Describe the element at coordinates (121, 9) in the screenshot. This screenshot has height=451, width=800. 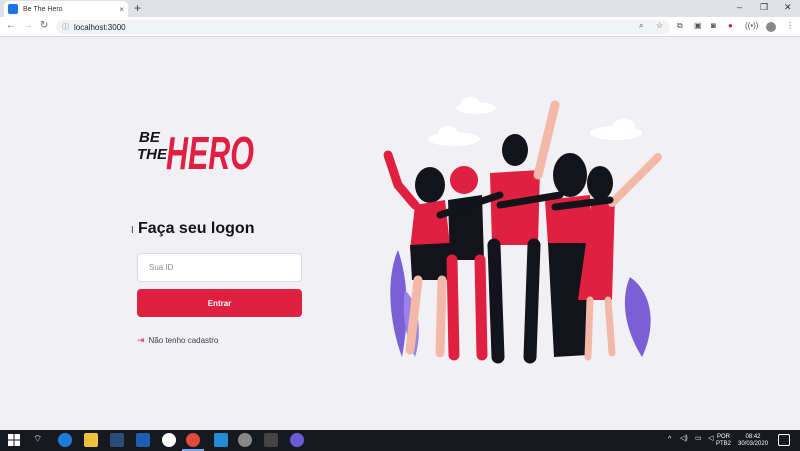
I see `tab-close-icon: ×` at that location.